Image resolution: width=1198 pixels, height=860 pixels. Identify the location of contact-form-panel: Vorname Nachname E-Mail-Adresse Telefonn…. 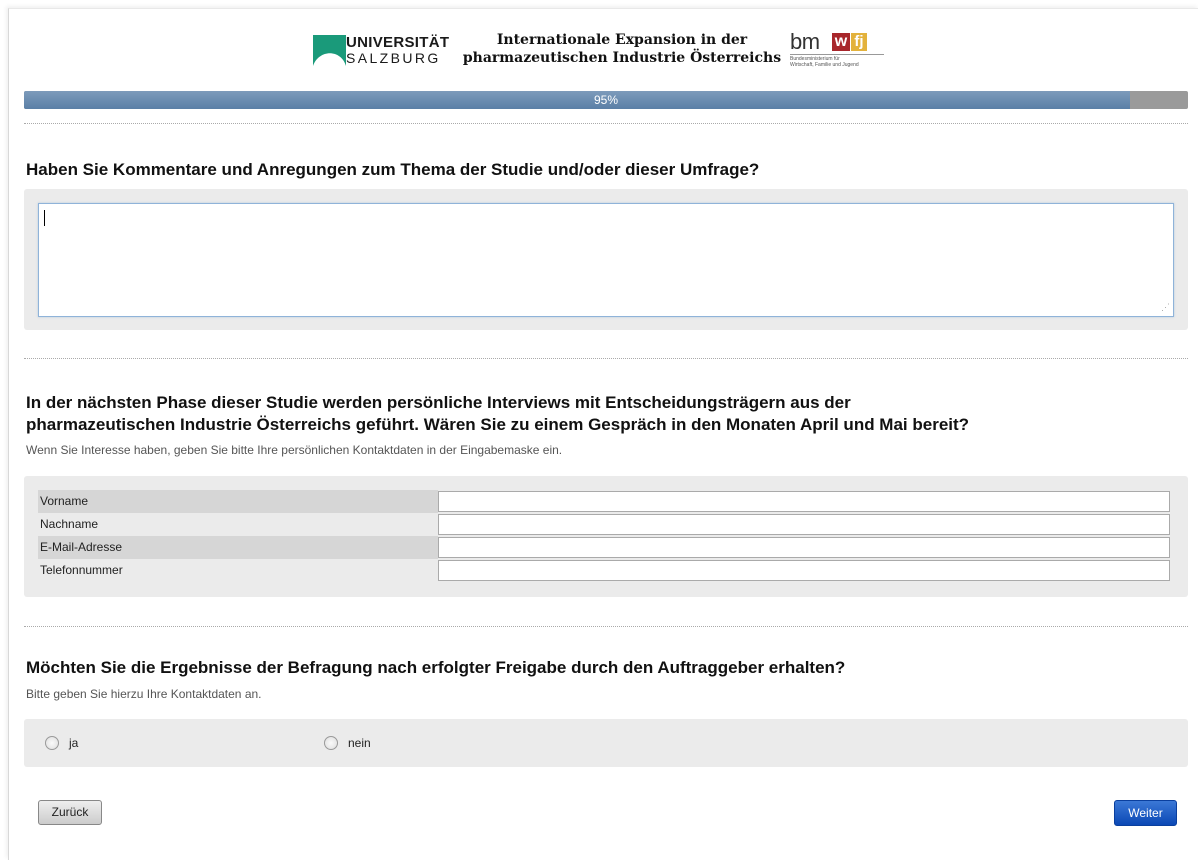
(606, 536).